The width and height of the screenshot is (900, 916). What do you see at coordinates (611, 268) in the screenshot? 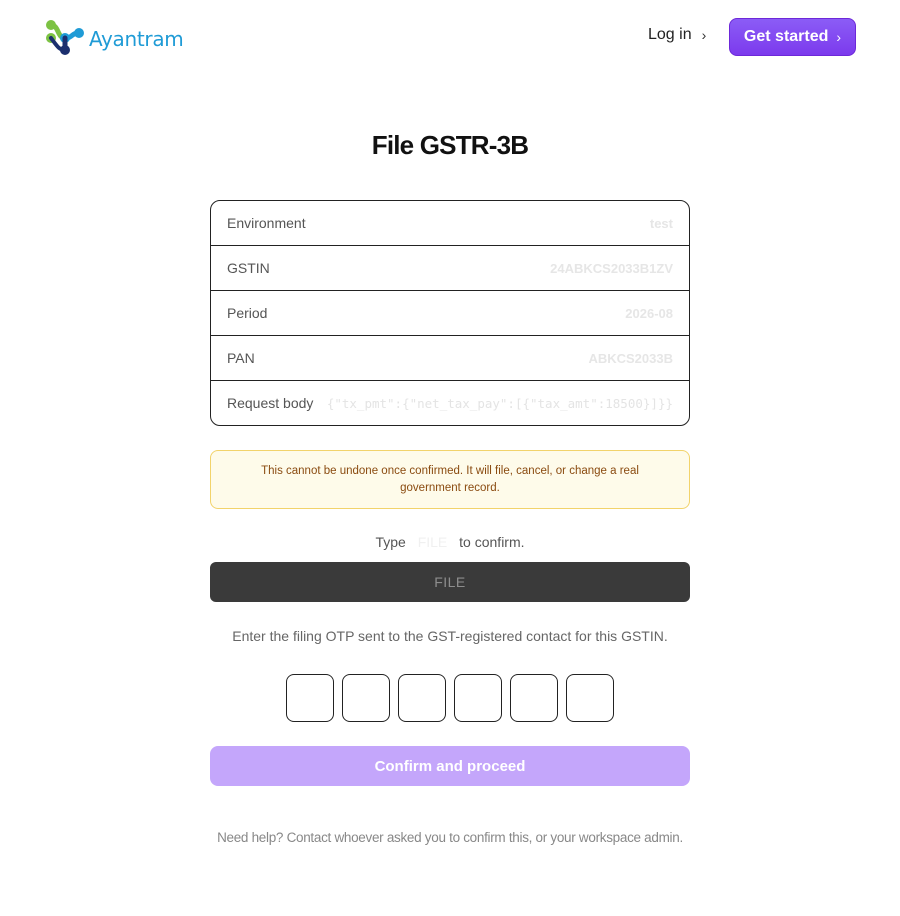
I see `detail-value: 24ABKCS2033B1ZV` at bounding box center [611, 268].